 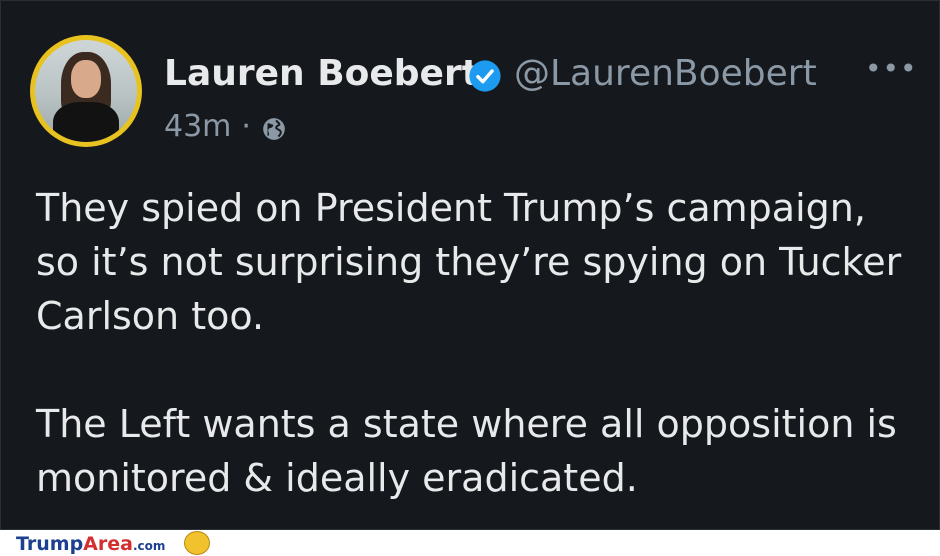 What do you see at coordinates (149, 546) in the screenshot?
I see `watermark-part: .com` at bounding box center [149, 546].